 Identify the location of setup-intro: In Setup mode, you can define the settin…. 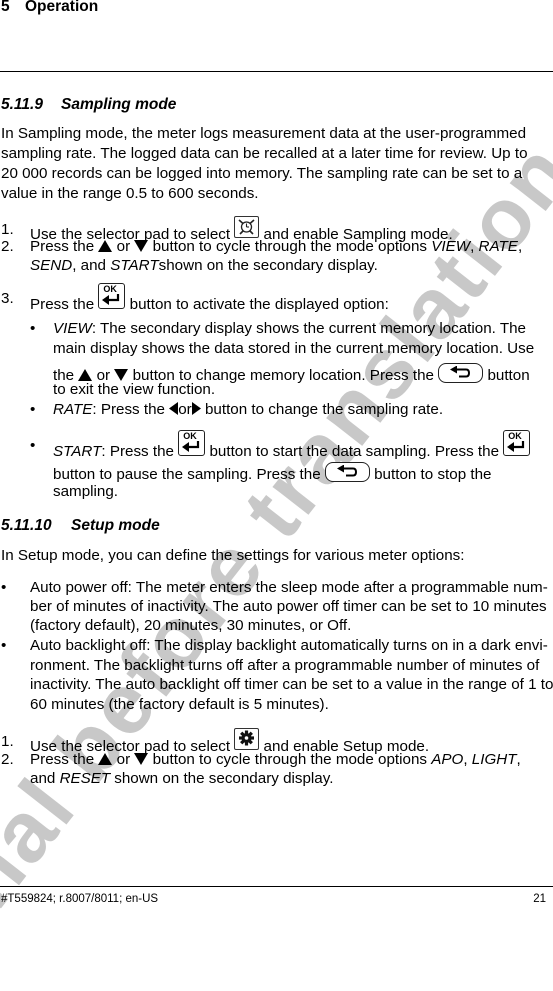
(233, 555).